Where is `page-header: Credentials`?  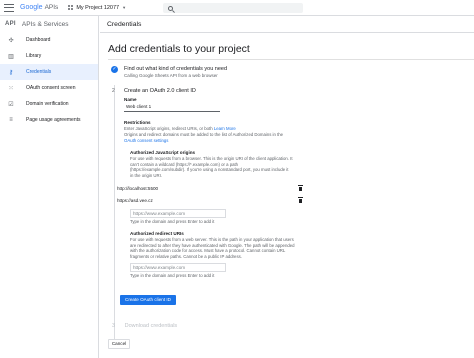 page-header: Credentials is located at coordinates (287, 24).